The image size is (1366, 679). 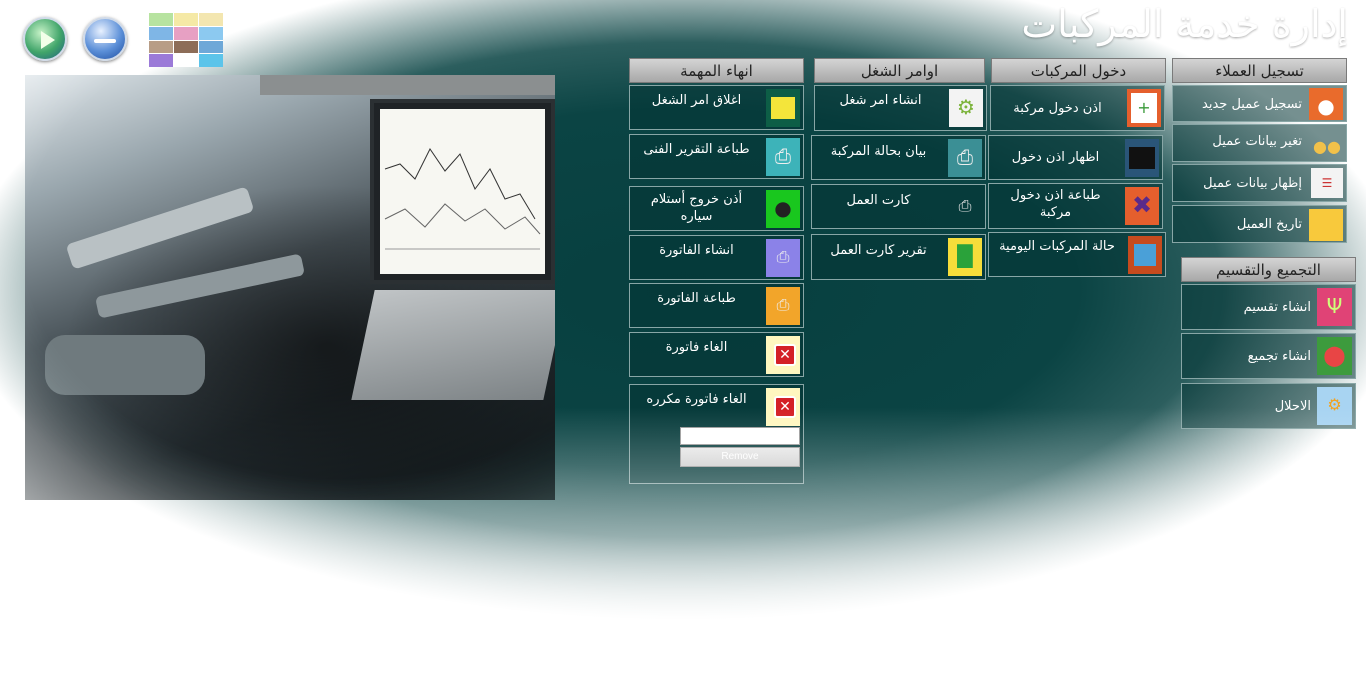 I want to click on job-card-report-button: █ تقرير كارت العمل, so click(x=898, y=257).